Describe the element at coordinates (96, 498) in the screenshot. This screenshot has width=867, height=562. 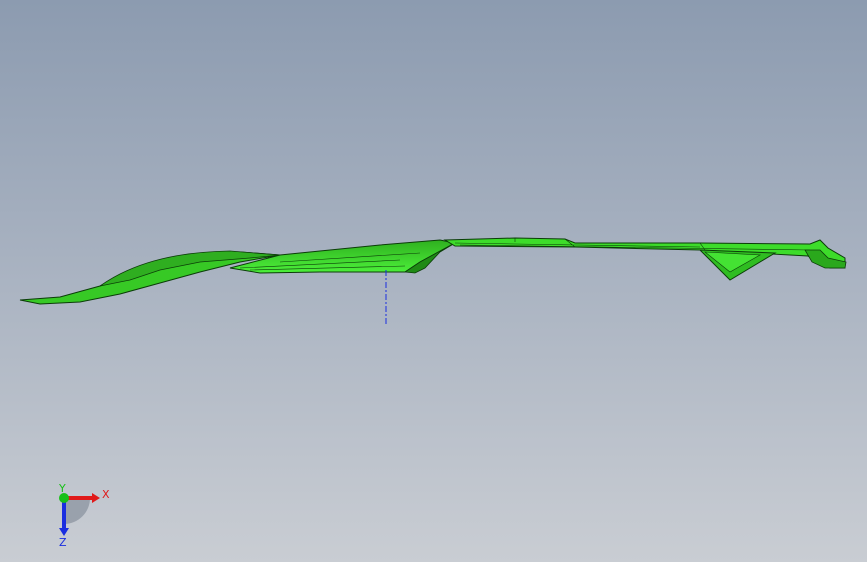
I see `x-axis-arrow-icon` at that location.